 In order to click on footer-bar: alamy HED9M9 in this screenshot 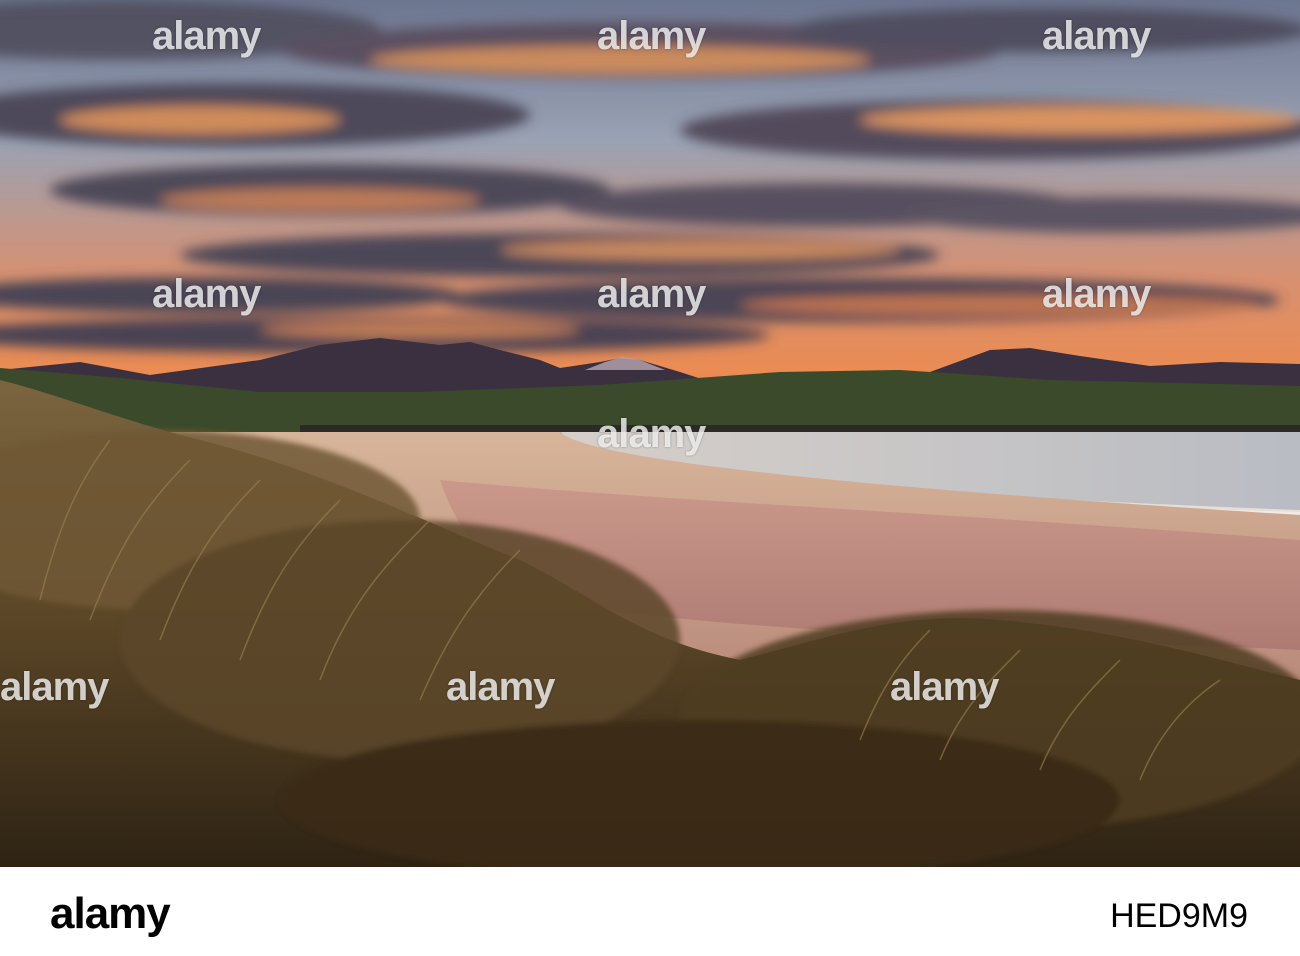, I will do `click(650, 911)`.